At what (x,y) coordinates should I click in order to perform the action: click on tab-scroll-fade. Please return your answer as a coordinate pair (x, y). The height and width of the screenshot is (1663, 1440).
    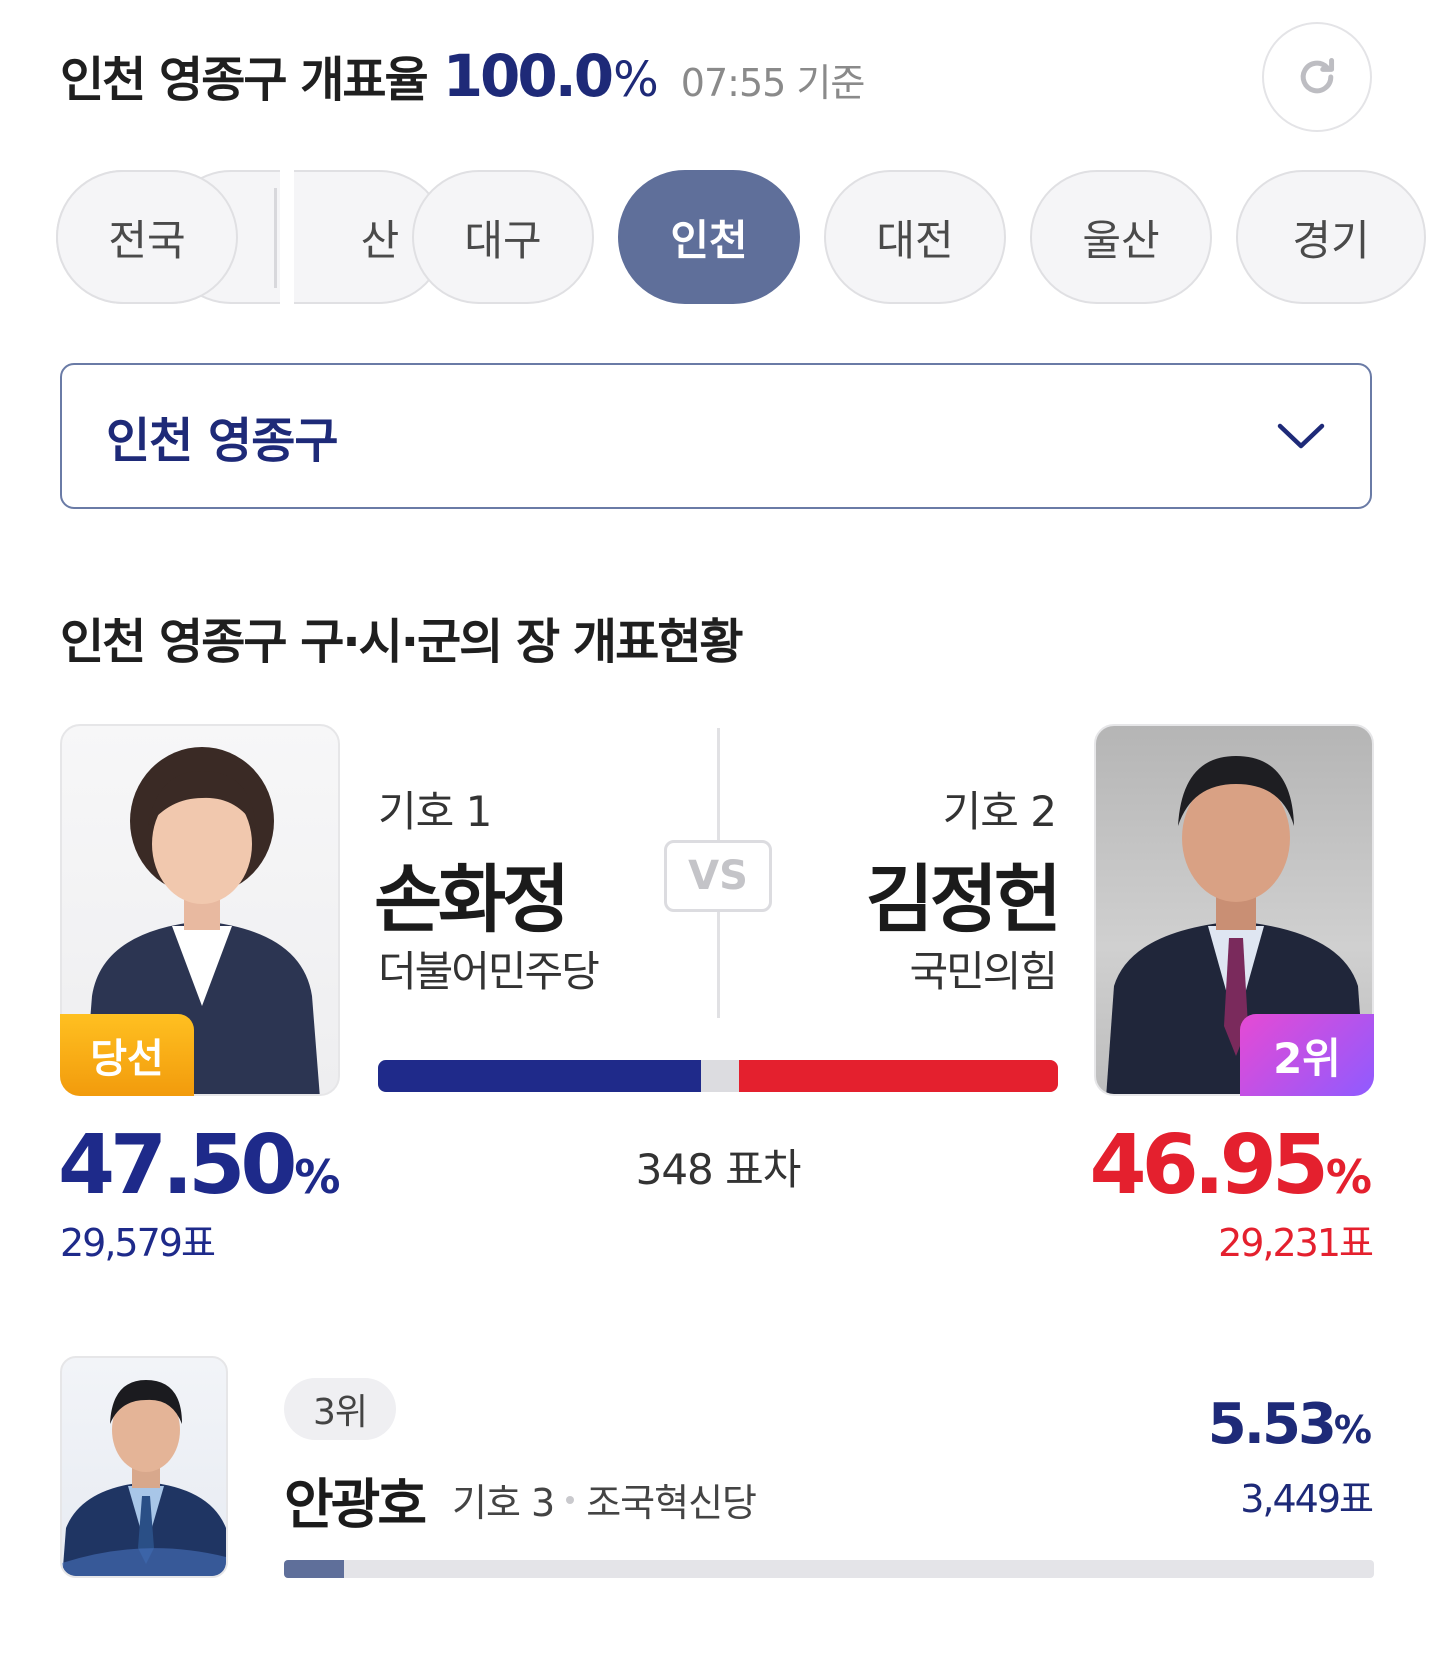
    Looking at the image, I should click on (287, 237).